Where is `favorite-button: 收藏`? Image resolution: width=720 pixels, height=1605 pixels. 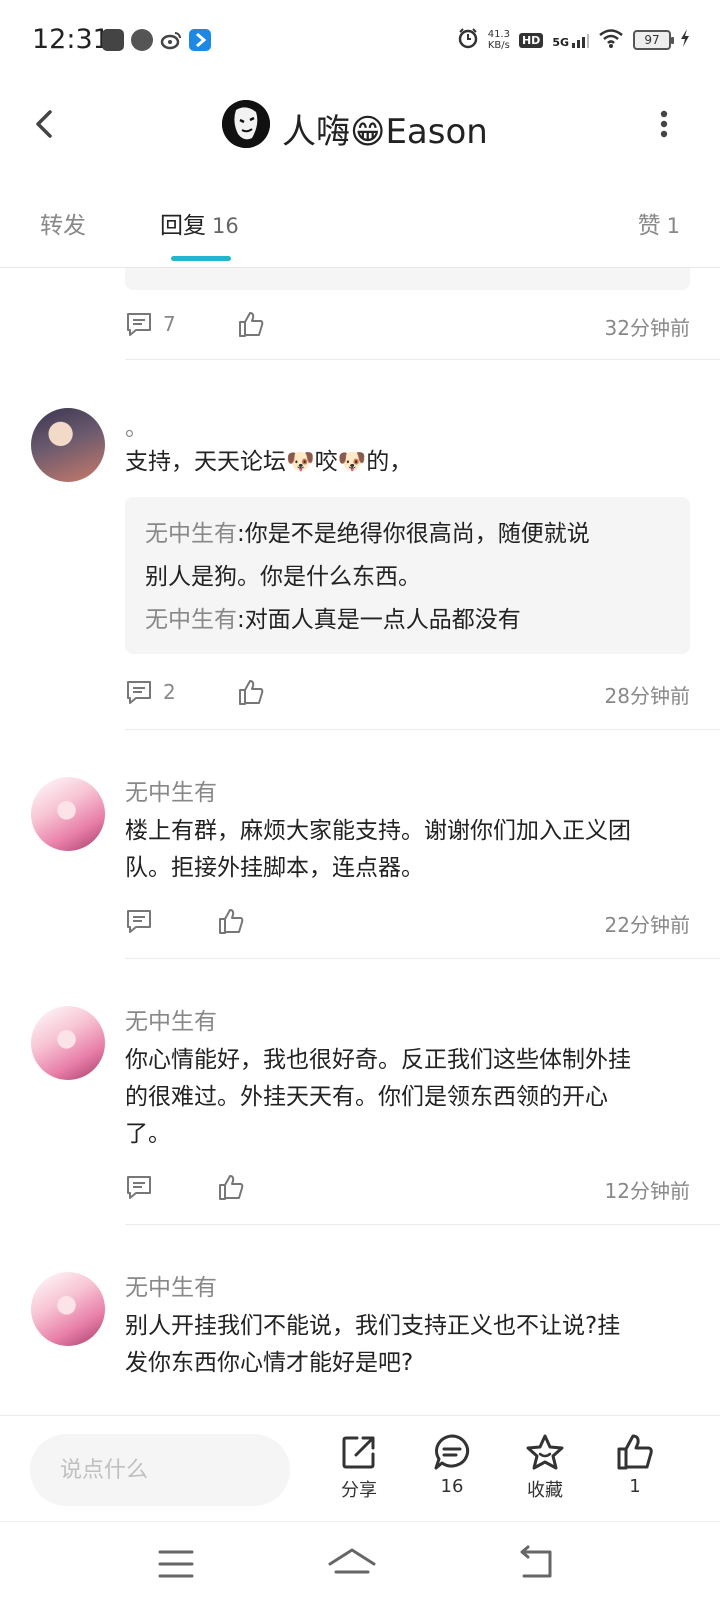
favorite-button: 收藏 is located at coordinates (545, 1472).